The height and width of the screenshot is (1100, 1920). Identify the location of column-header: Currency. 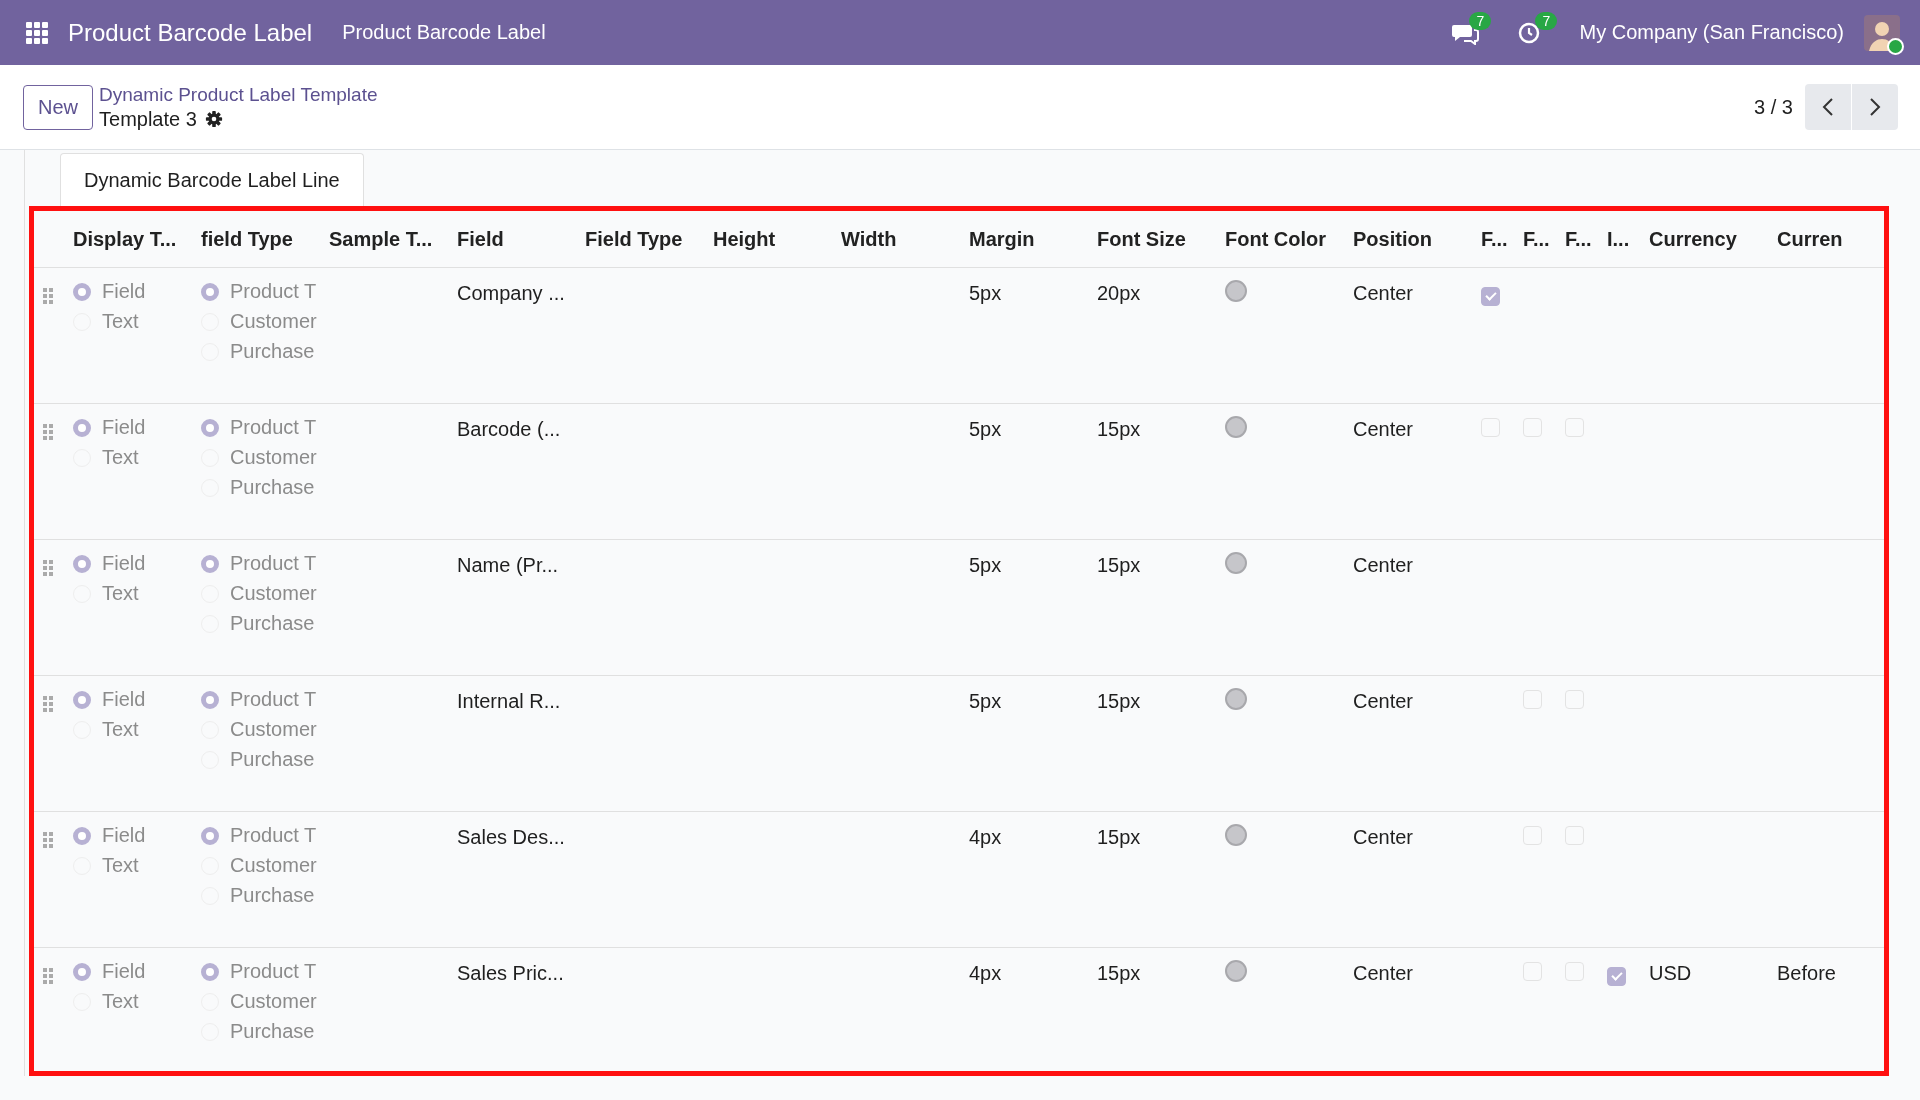
(1713, 239).